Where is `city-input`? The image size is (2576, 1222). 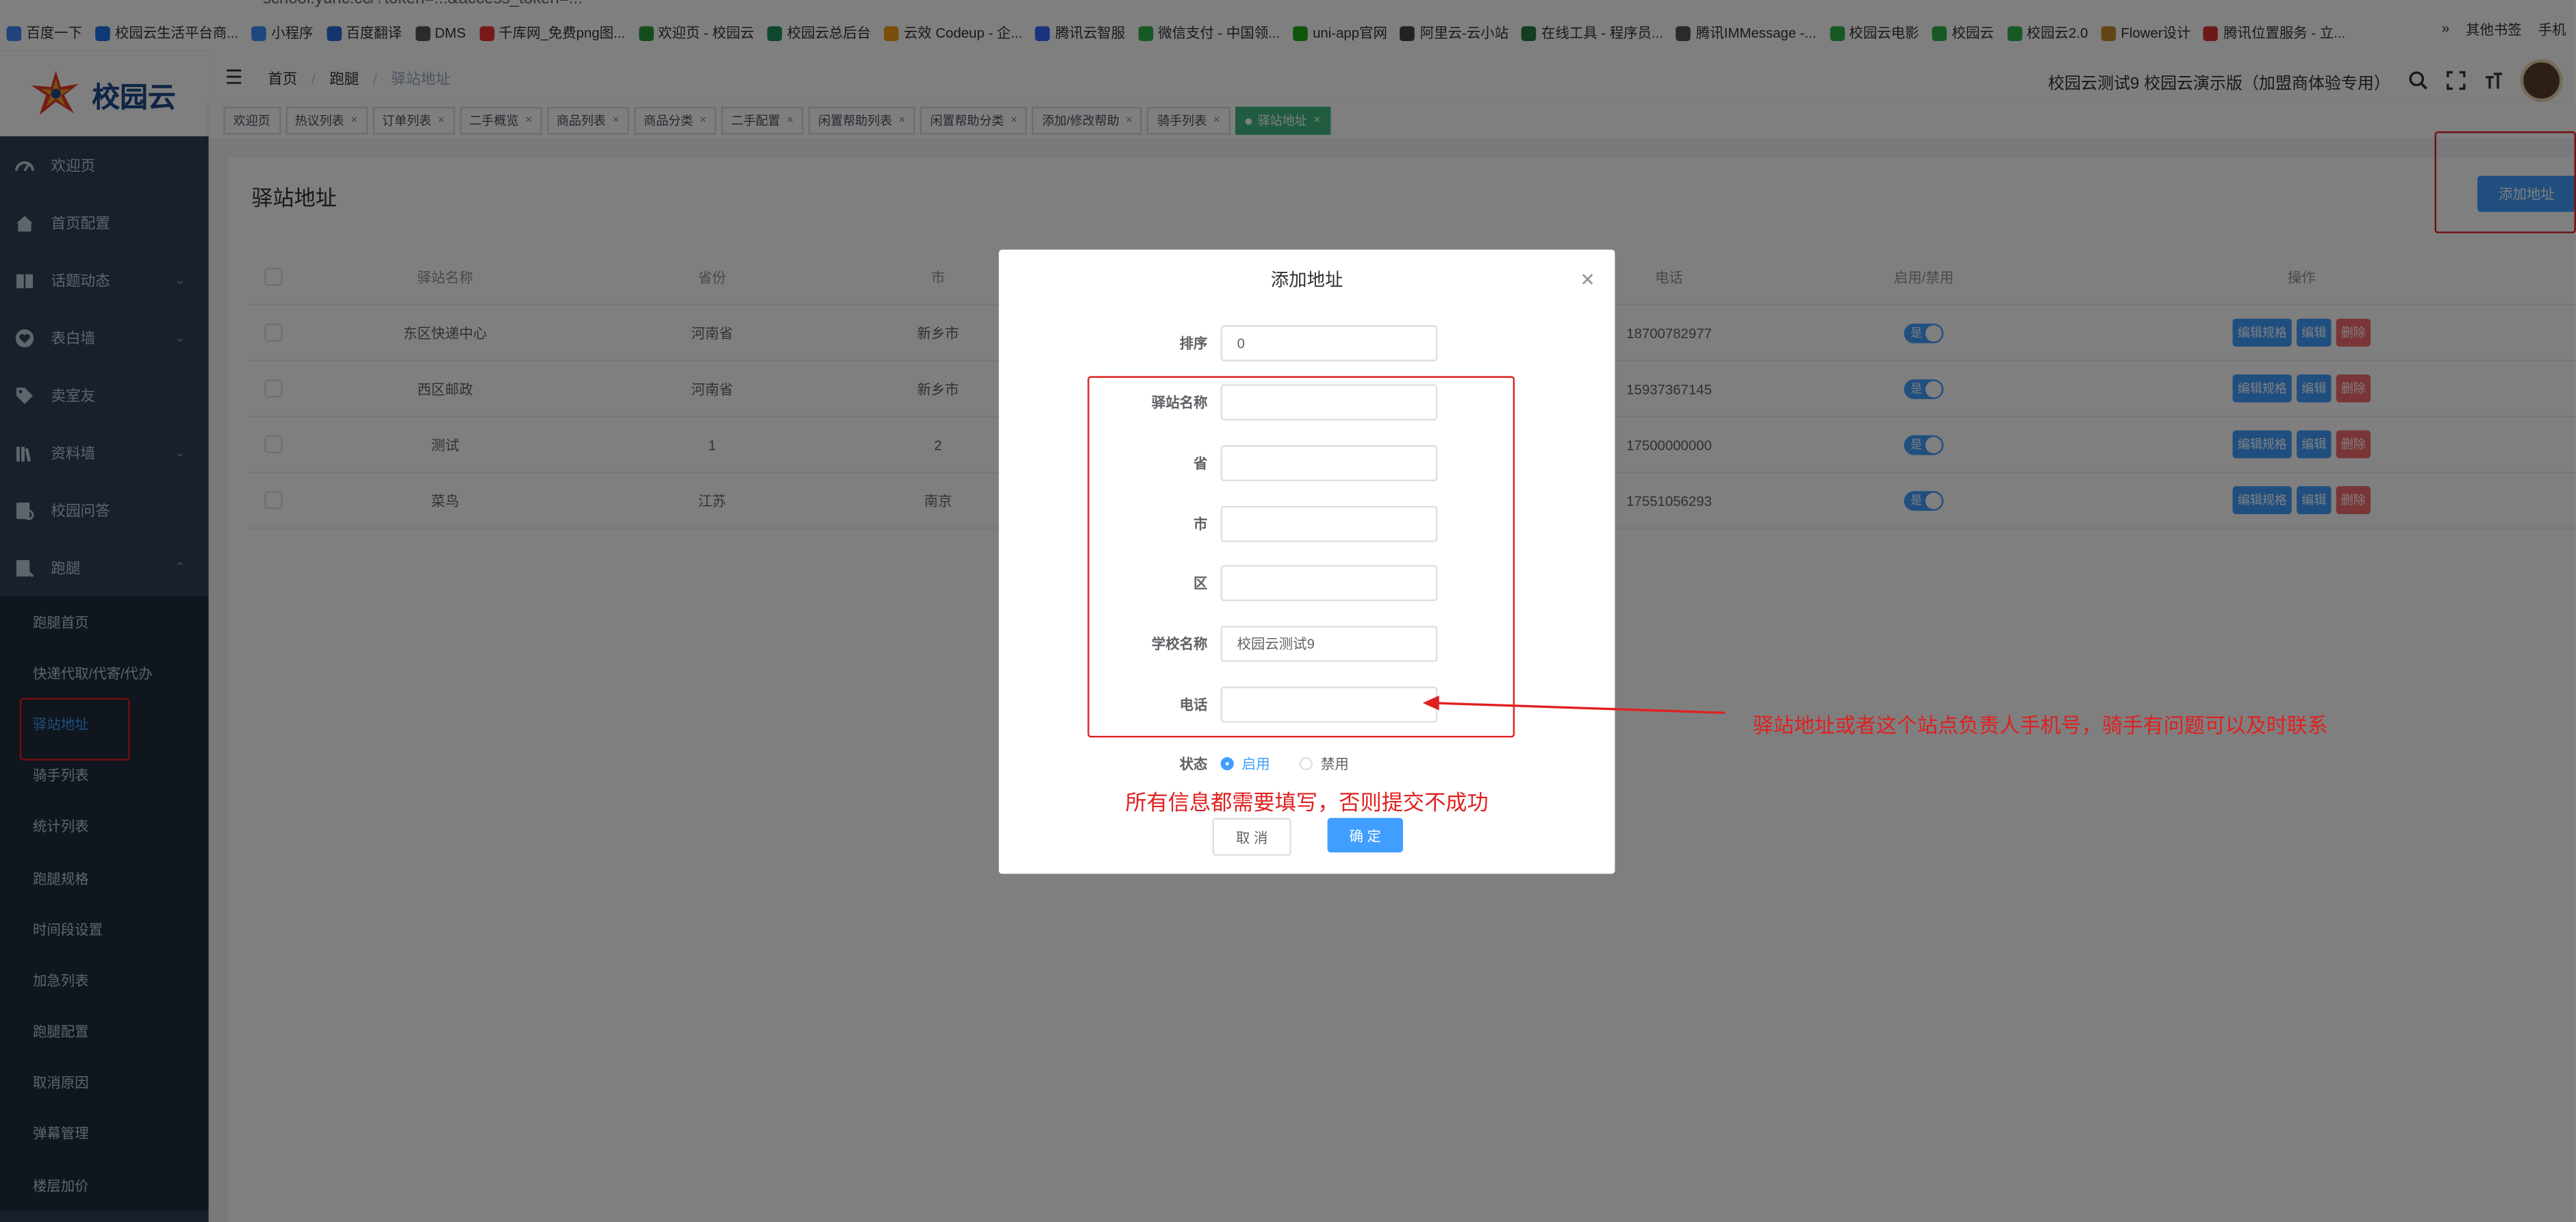
city-input is located at coordinates (1329, 524).